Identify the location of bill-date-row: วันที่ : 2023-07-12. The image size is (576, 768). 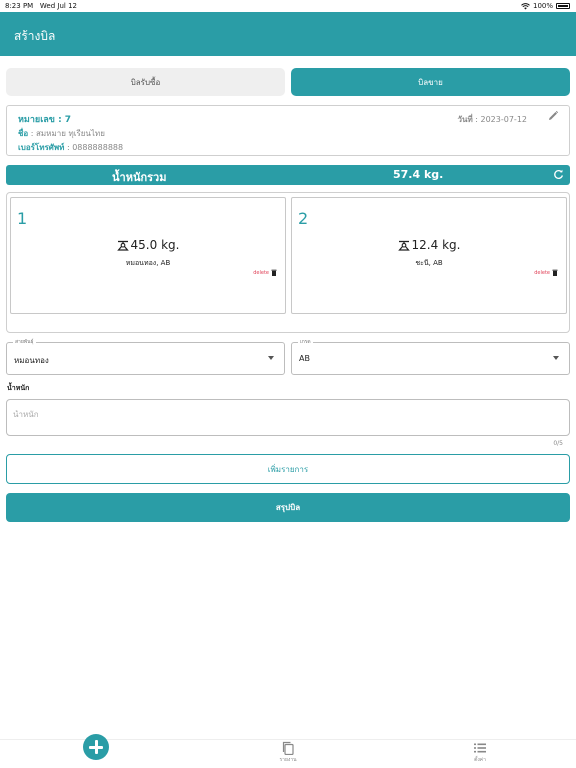
(492, 119).